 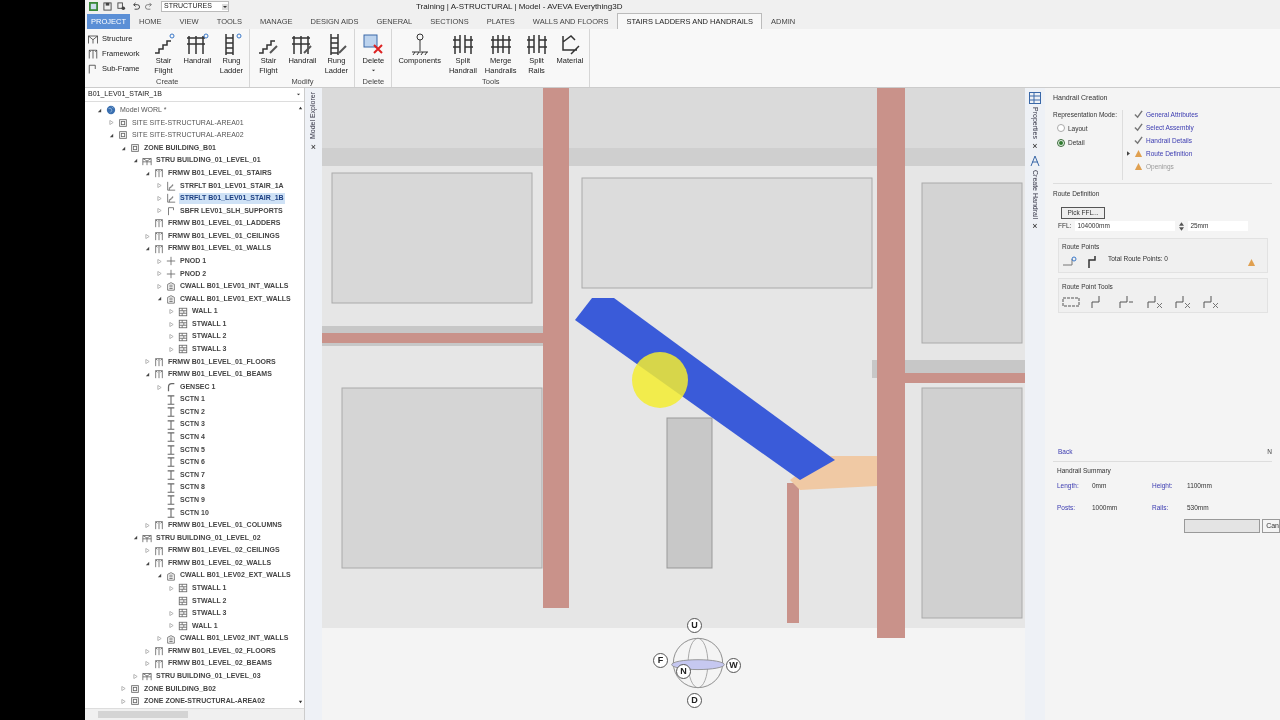 What do you see at coordinates (1070, 262) in the screenshot?
I see `add-point-icon` at bounding box center [1070, 262].